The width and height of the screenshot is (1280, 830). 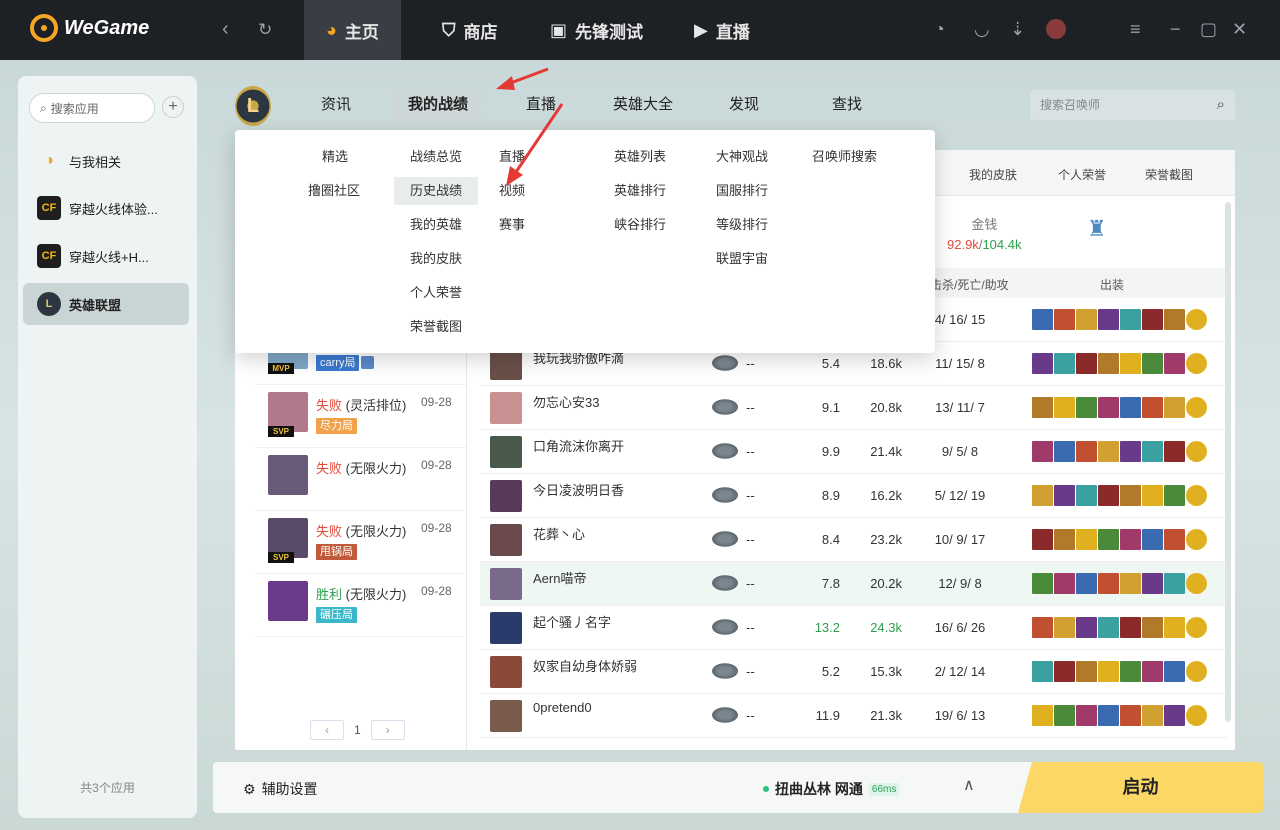 I want to click on tab-live: 直播, so click(x=541, y=105).